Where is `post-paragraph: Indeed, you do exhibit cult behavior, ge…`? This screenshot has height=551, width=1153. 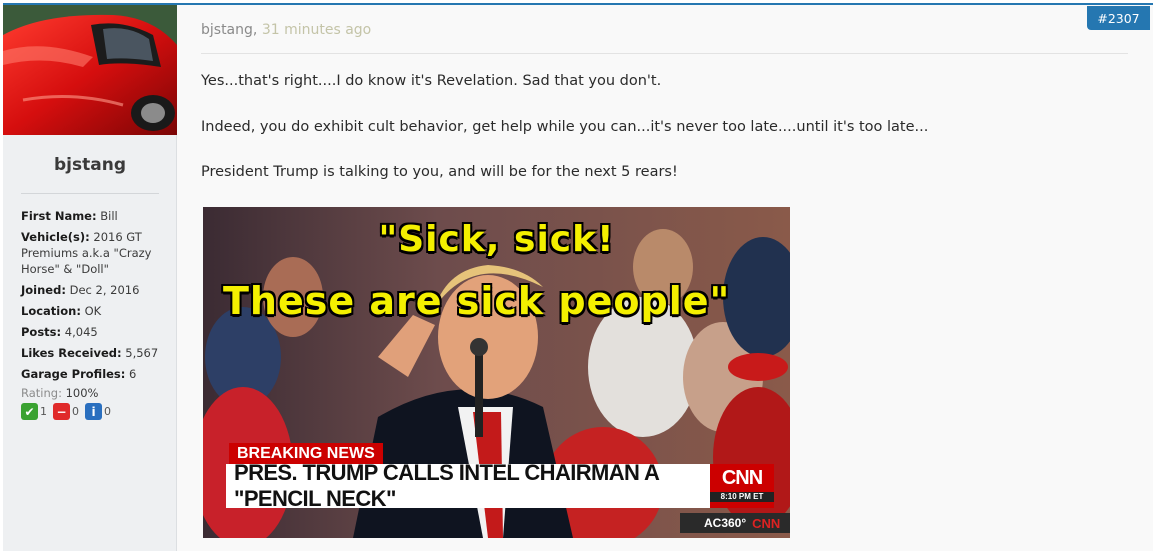 post-paragraph: Indeed, you do exhibit cult behavior, ge… is located at coordinates (565, 127).